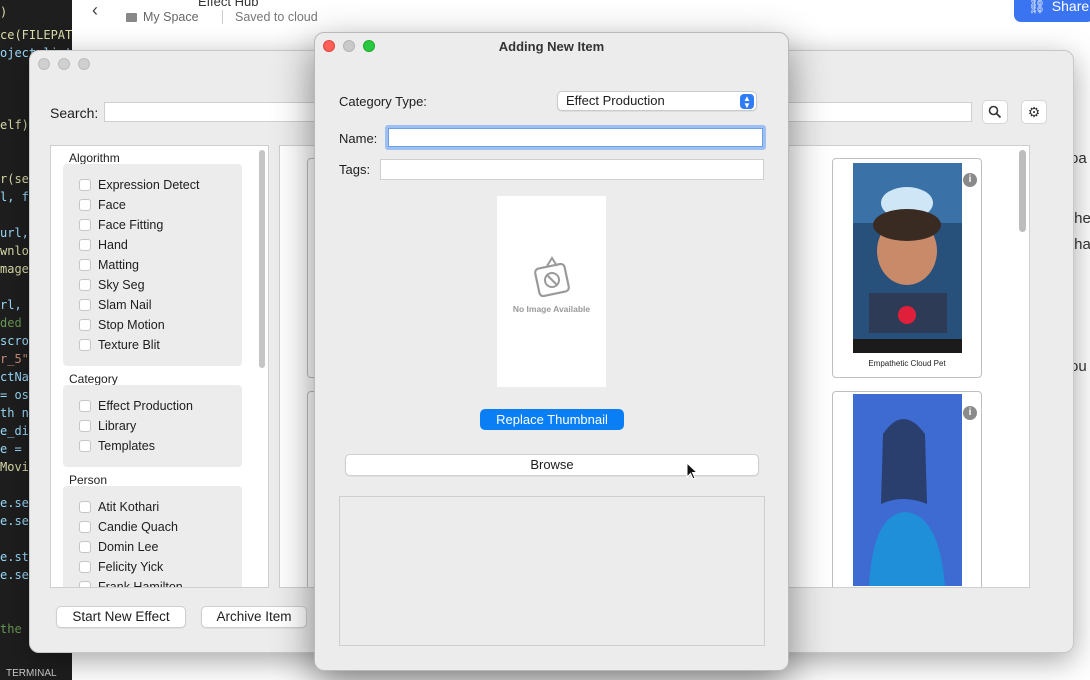 The width and height of the screenshot is (1090, 680). Describe the element at coordinates (14, 125) in the screenshot. I see `code-line: elf)` at that location.